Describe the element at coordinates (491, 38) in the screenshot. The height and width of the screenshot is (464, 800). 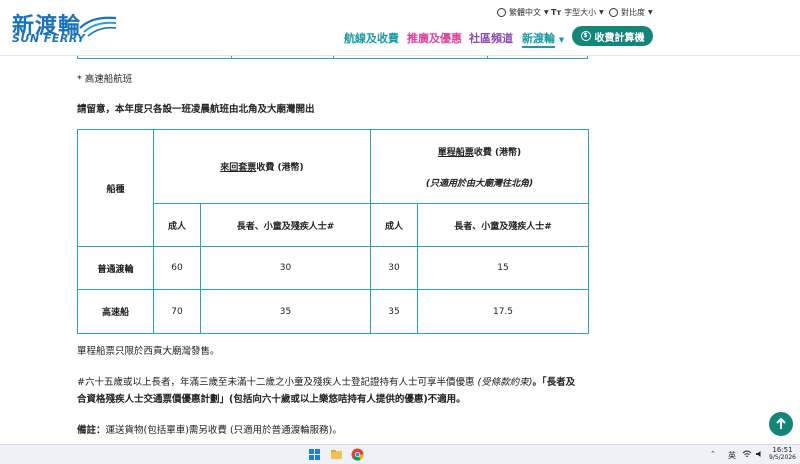
I see `nav-community: 社區頻道` at that location.